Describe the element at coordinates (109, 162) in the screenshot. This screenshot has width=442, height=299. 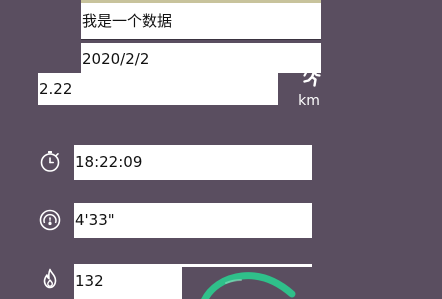
I see `duration-value: 18:22:09` at that location.